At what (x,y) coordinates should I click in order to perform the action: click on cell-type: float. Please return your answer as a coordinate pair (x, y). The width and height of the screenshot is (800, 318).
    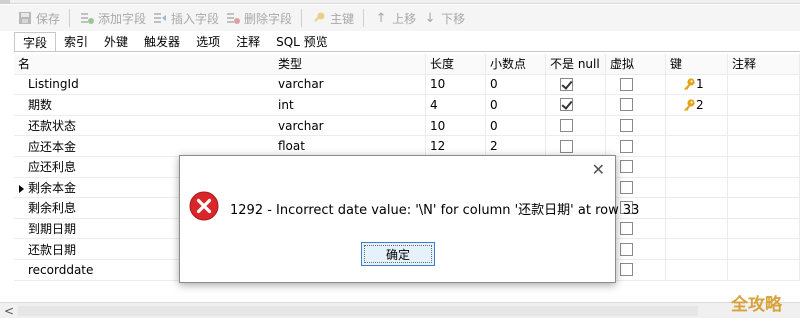
    Looking at the image, I should click on (350, 146).